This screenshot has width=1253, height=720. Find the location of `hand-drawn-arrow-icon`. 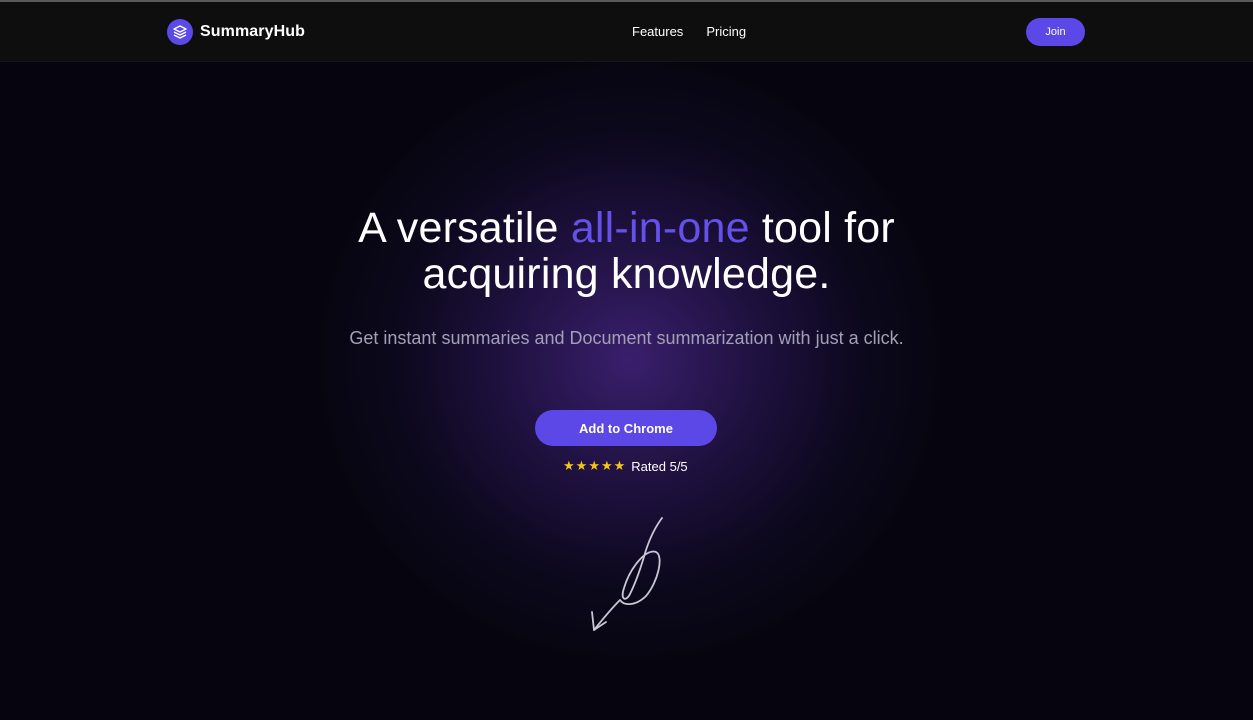

hand-drawn-arrow-icon is located at coordinates (627, 574).